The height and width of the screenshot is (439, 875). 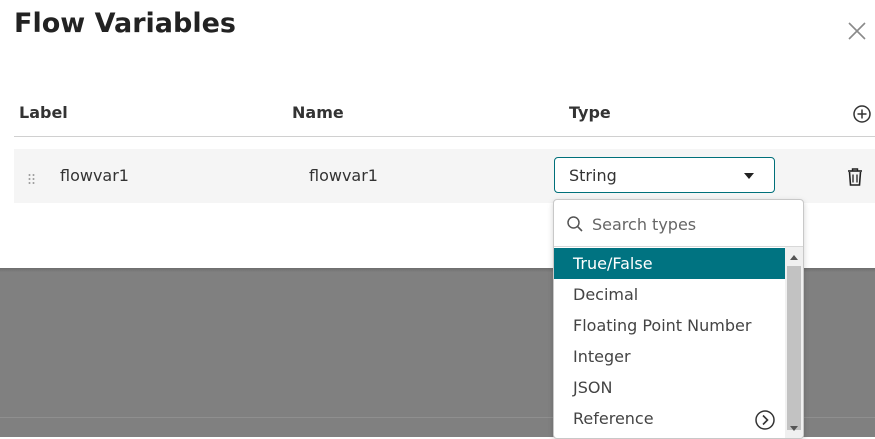 What do you see at coordinates (794, 348) in the screenshot?
I see `scrollbar-thumb` at bounding box center [794, 348].